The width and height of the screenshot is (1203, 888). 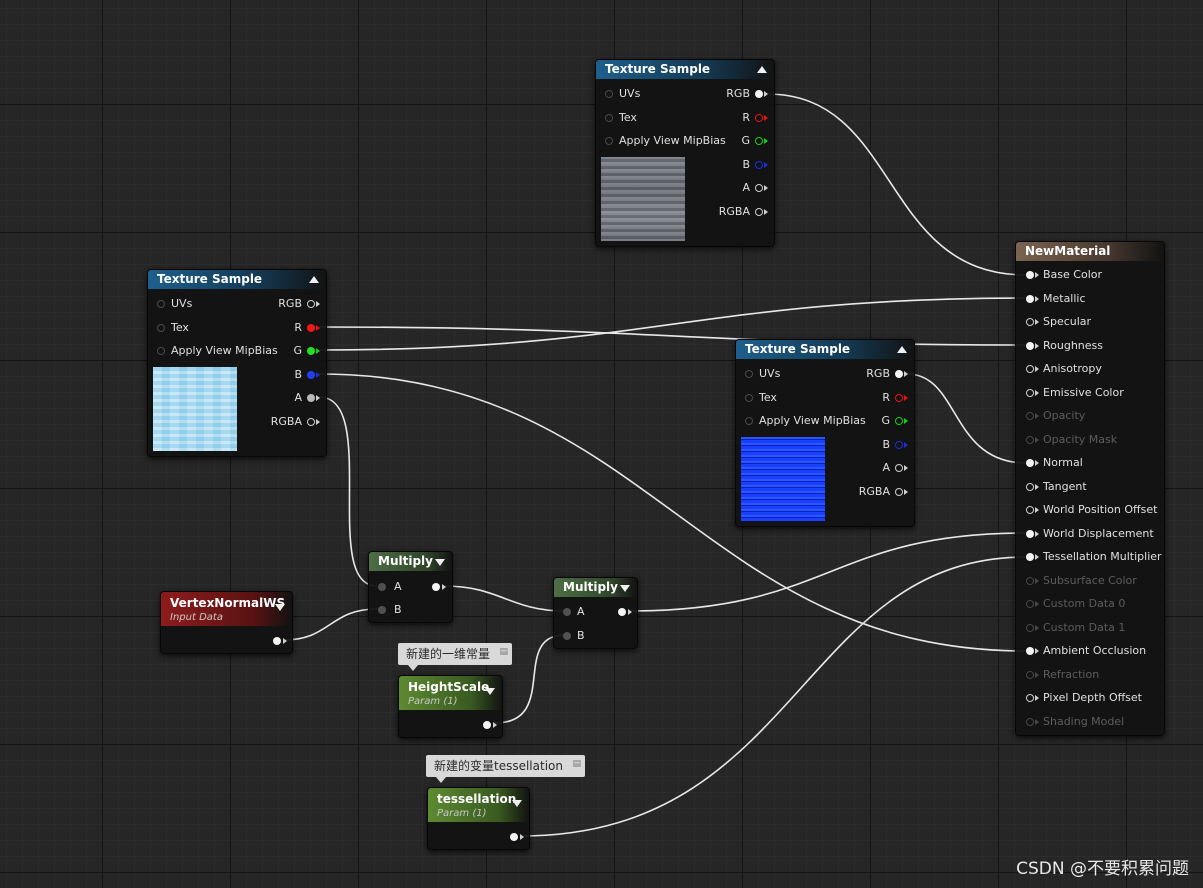 What do you see at coordinates (224, 350) in the screenshot?
I see `mipbias-input-label: Apply View MipBias` at bounding box center [224, 350].